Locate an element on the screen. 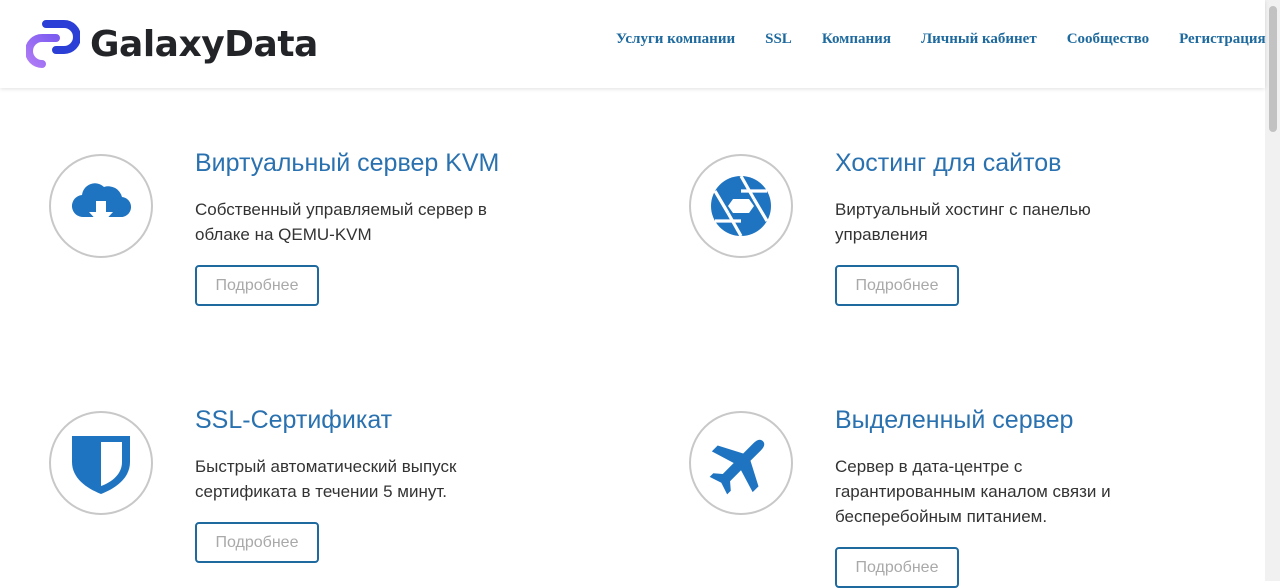 This screenshot has height=588, width=1280. brand-name: GalaxyData is located at coordinates (204, 44).